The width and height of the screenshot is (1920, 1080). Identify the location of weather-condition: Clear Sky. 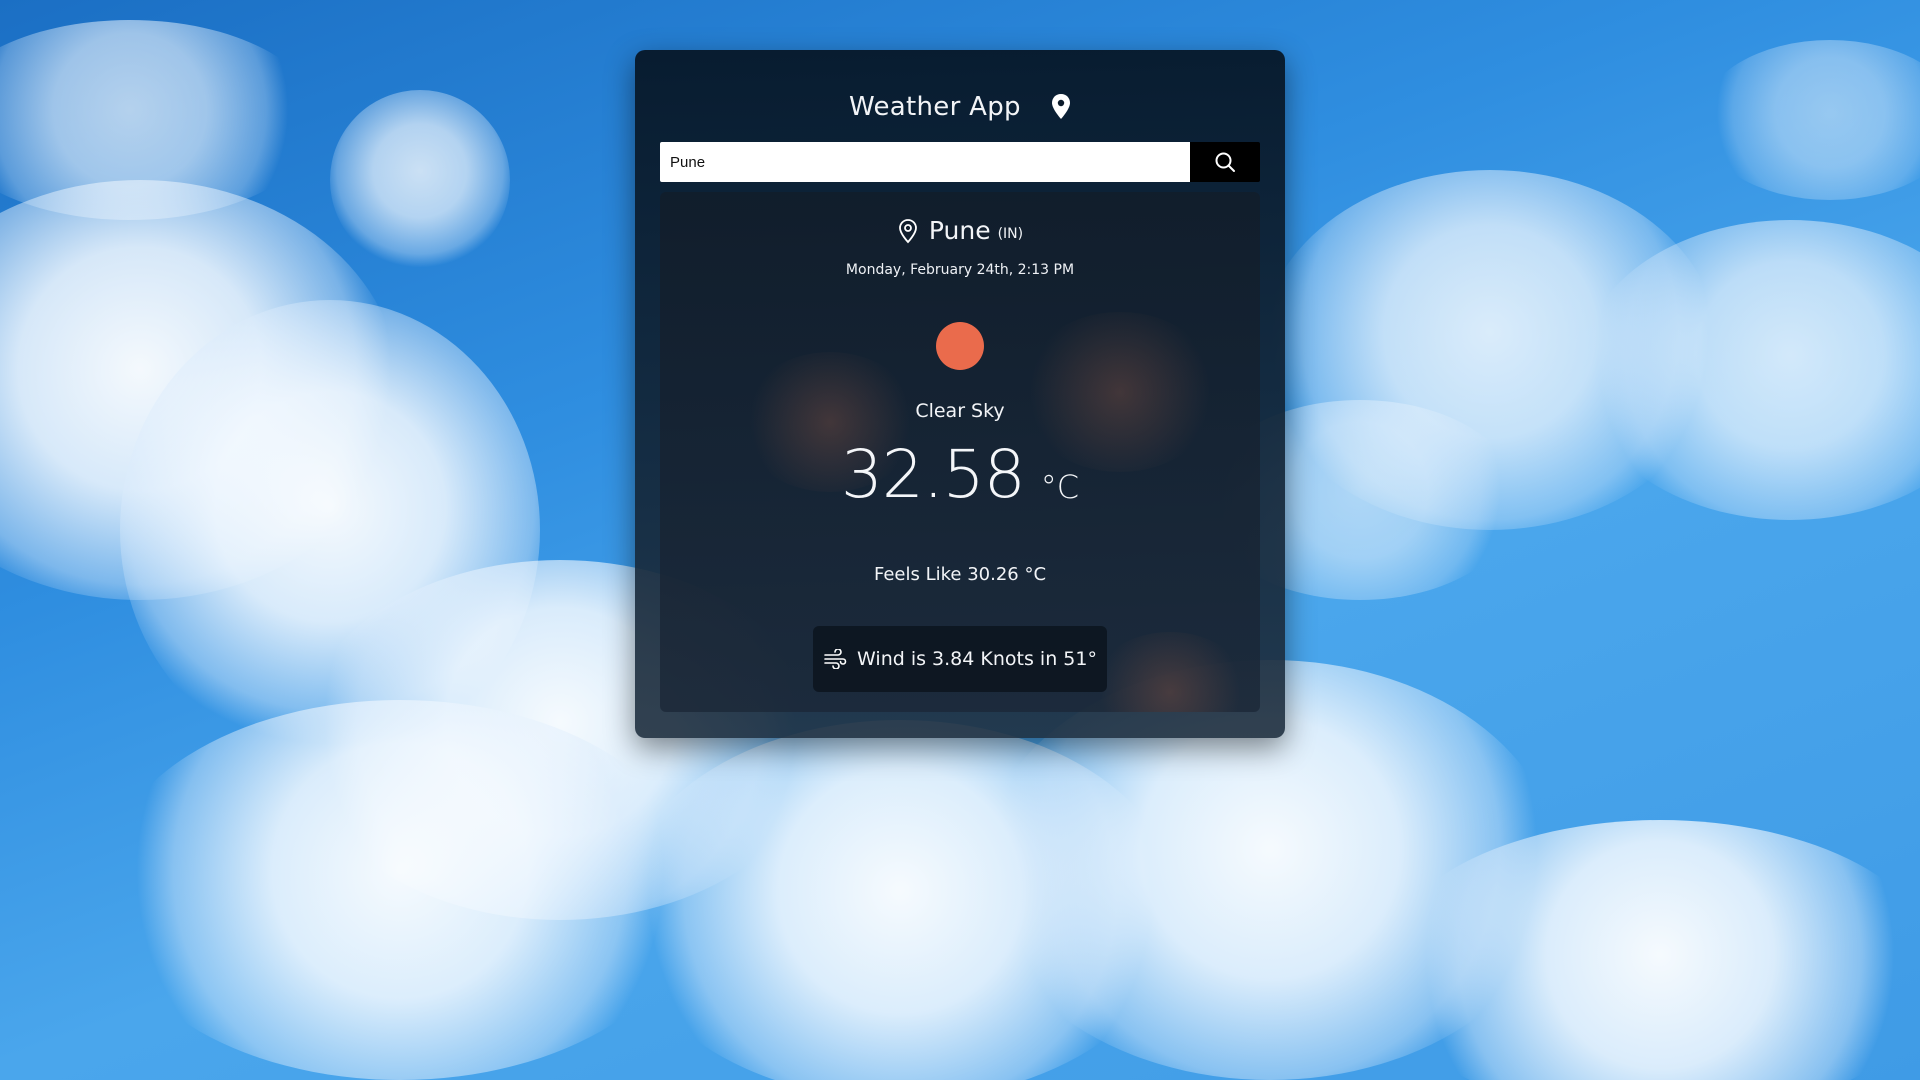
(960, 411).